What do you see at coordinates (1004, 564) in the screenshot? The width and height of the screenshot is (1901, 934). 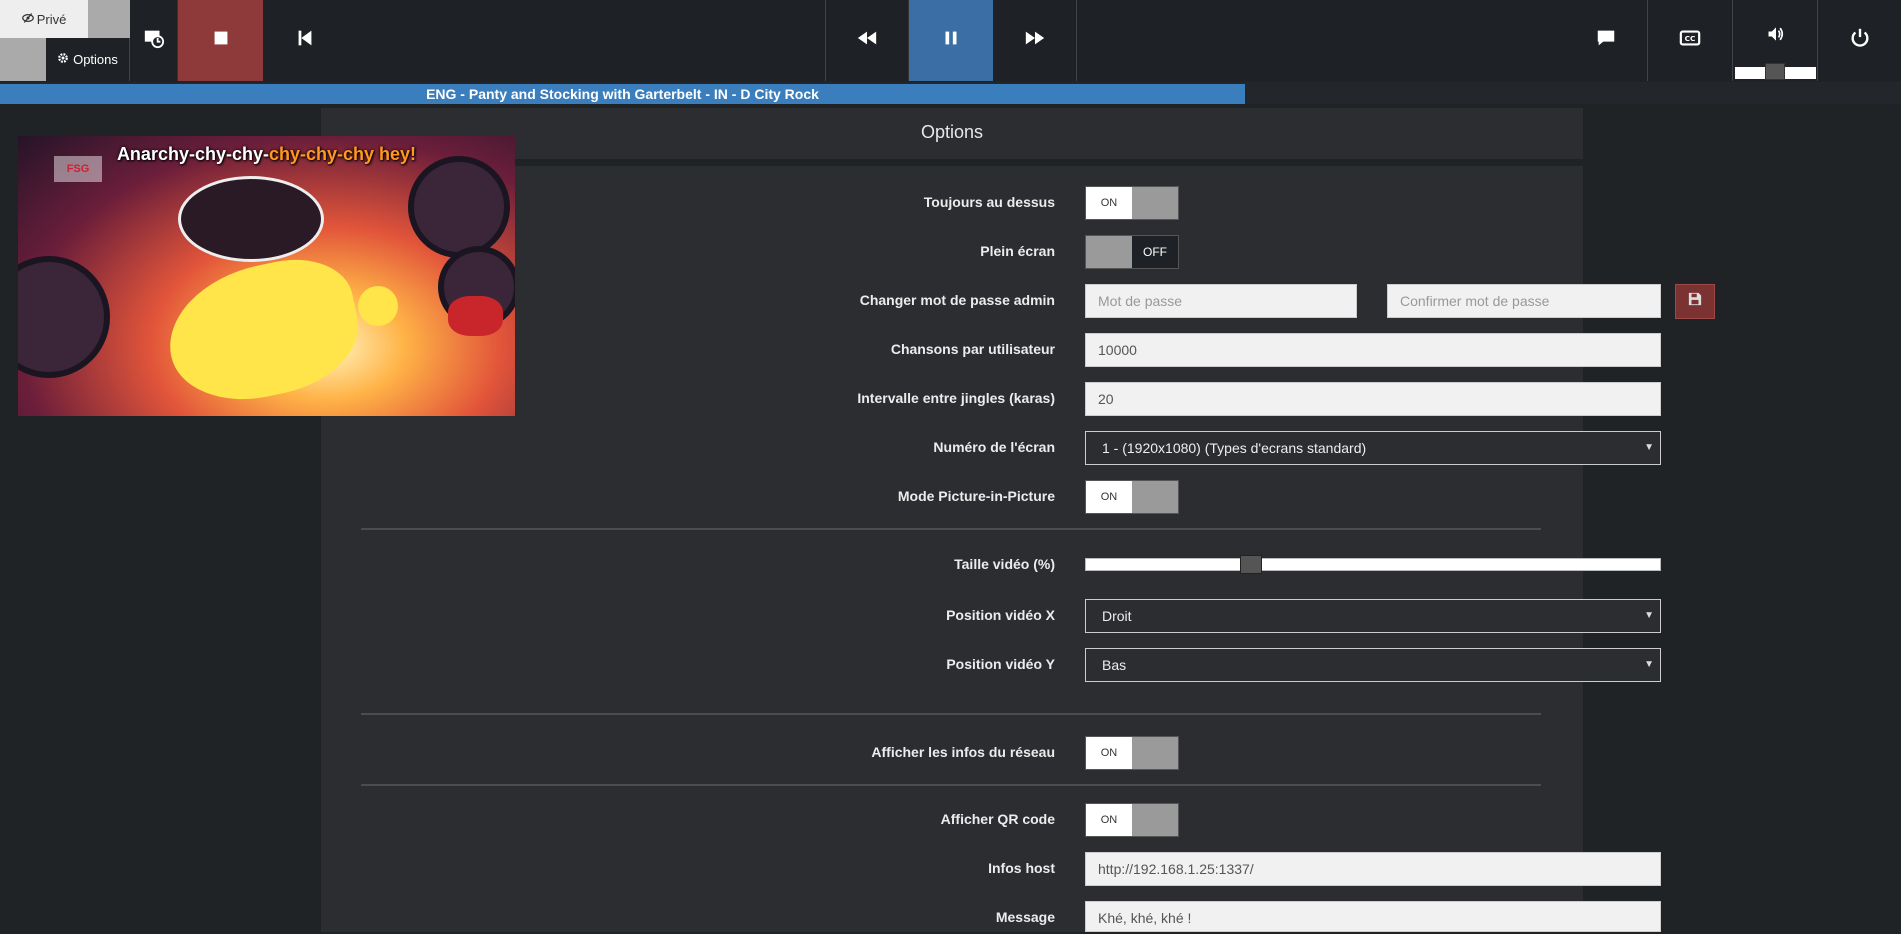 I see `video-size-label: Taille vidéo (%)` at bounding box center [1004, 564].